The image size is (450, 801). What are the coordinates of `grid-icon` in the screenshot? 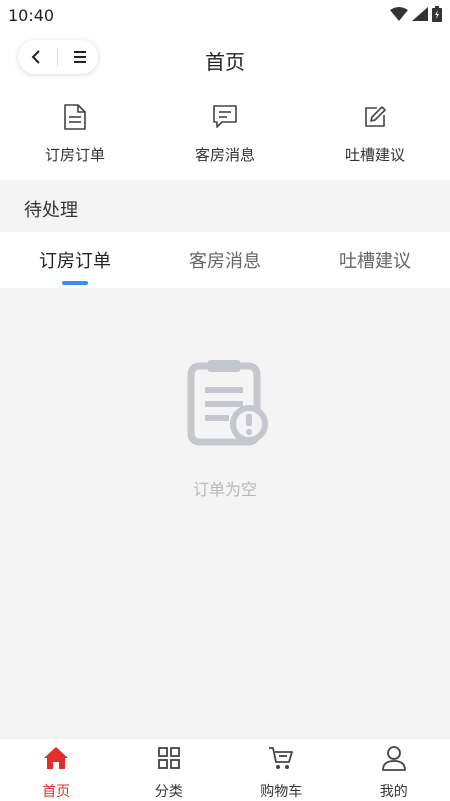 It's located at (169, 758).